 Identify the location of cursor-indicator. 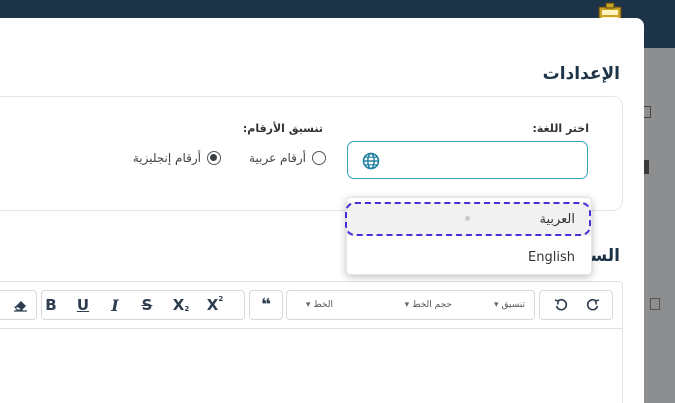
(467, 218).